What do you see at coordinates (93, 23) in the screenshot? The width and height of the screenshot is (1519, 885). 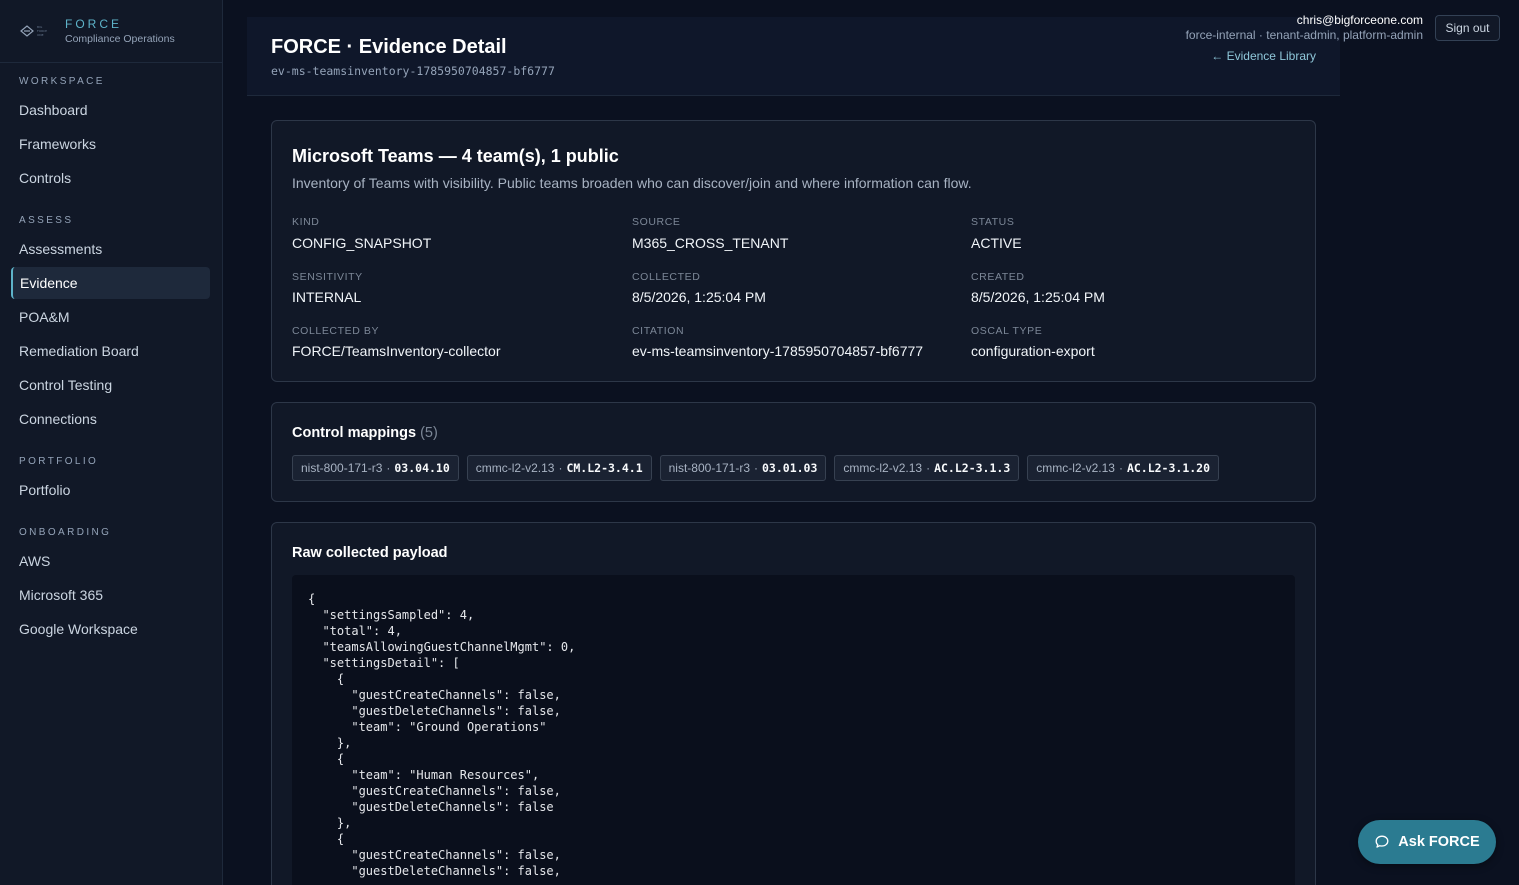 I see `brand-name: FORCE` at bounding box center [93, 23].